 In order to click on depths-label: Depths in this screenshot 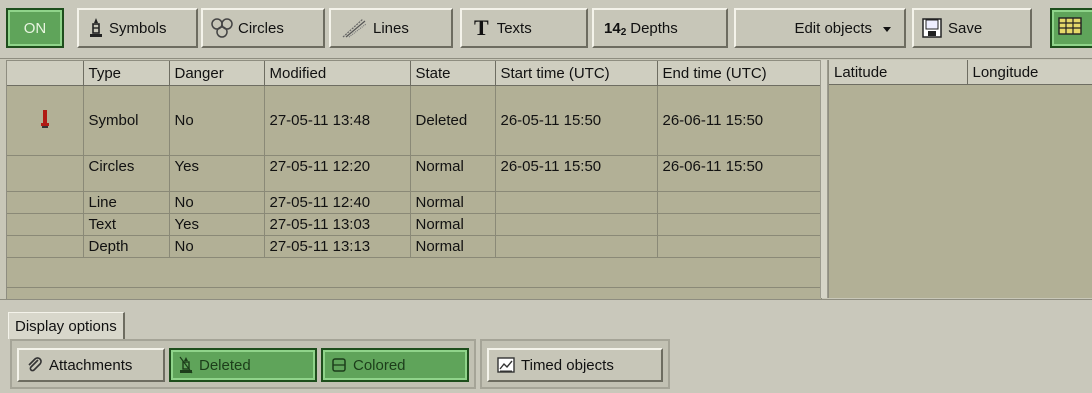, I will do `click(654, 28)`.